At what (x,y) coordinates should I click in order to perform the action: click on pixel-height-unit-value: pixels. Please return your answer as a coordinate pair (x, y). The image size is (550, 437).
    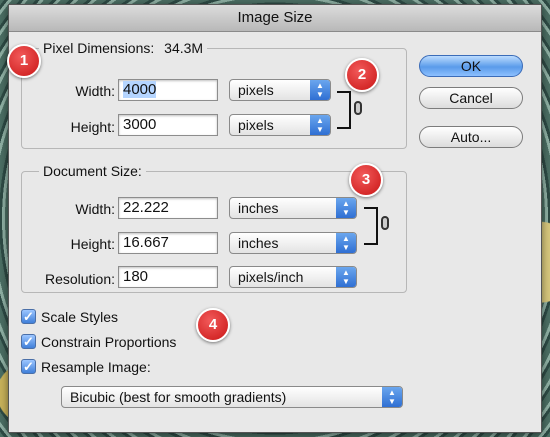
    Looking at the image, I should click on (256, 125).